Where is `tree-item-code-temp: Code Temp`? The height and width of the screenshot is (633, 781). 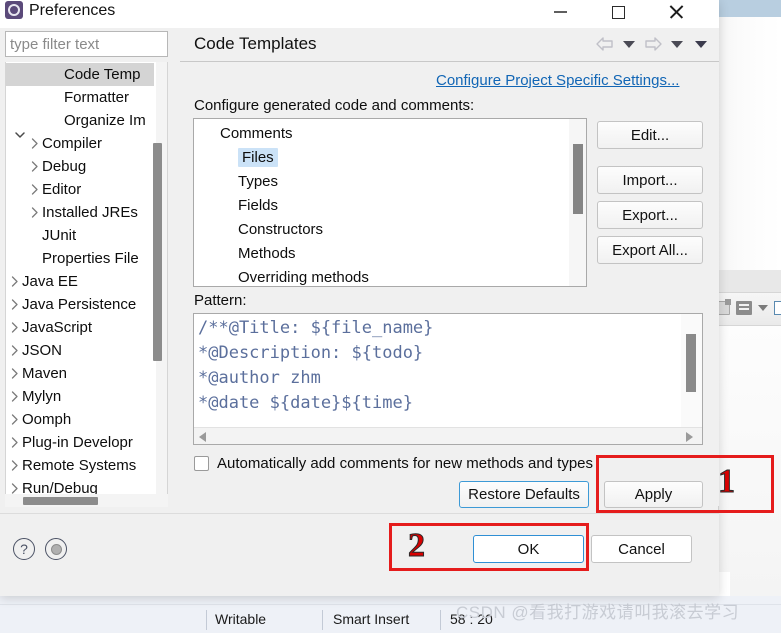
tree-item-code-temp: Code Temp is located at coordinates (80, 74).